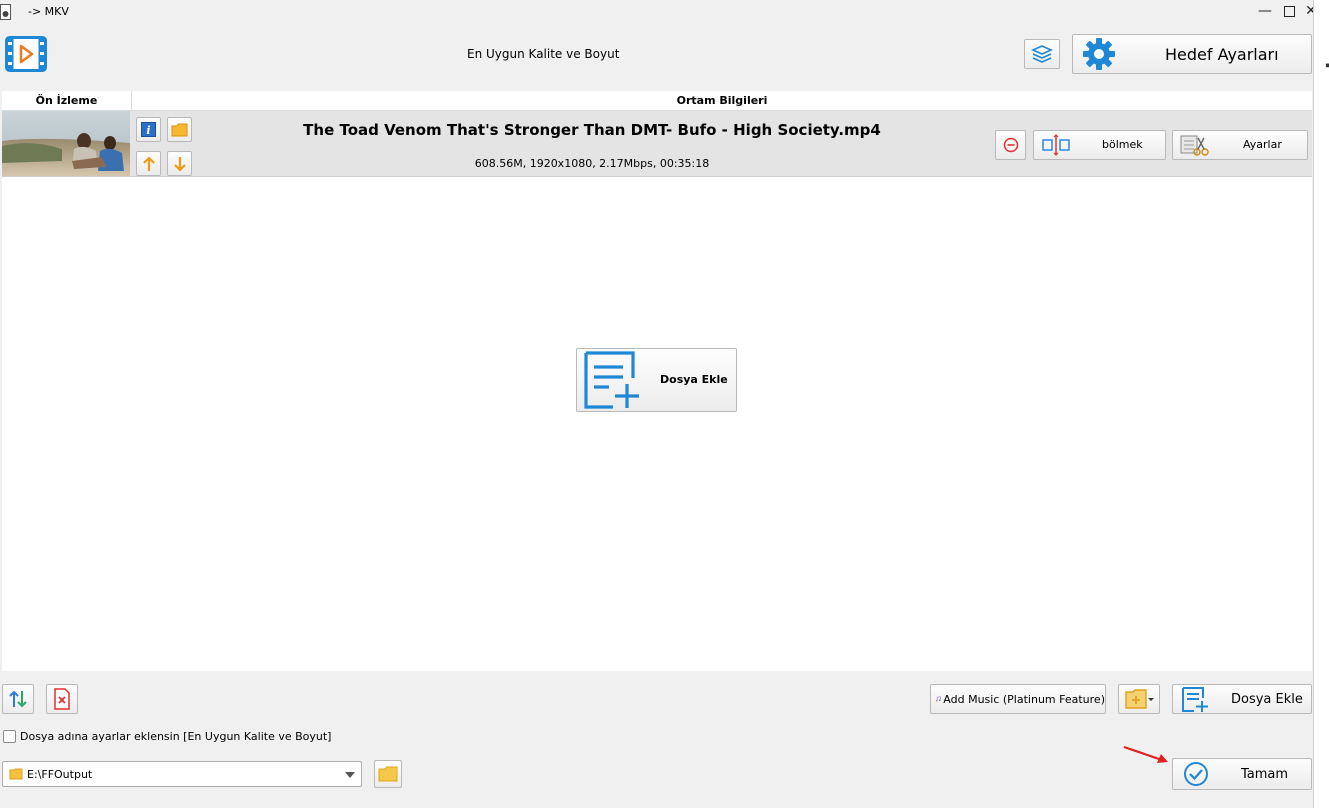  What do you see at coordinates (60, 774) in the screenshot?
I see `output-path-value: E:\FFOutput` at bounding box center [60, 774].